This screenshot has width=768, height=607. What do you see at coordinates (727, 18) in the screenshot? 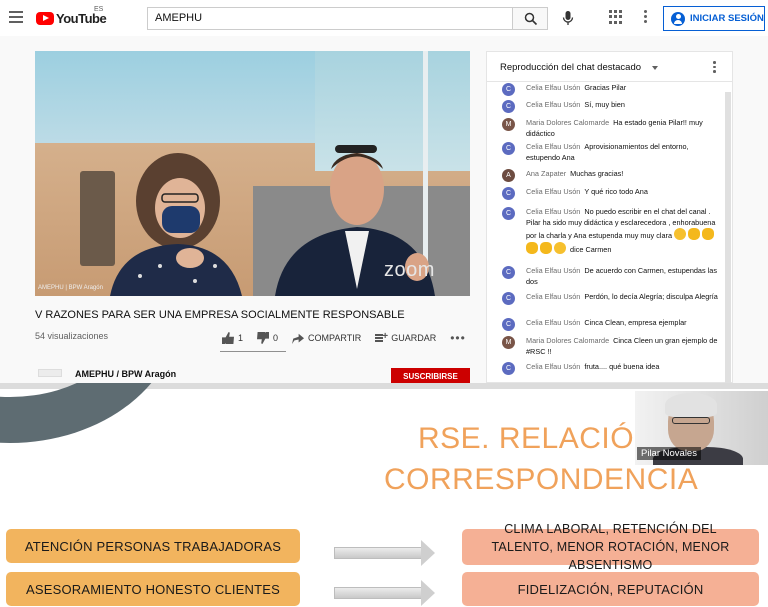
I see `signin-label: INICIAR SESIÓN` at bounding box center [727, 18].